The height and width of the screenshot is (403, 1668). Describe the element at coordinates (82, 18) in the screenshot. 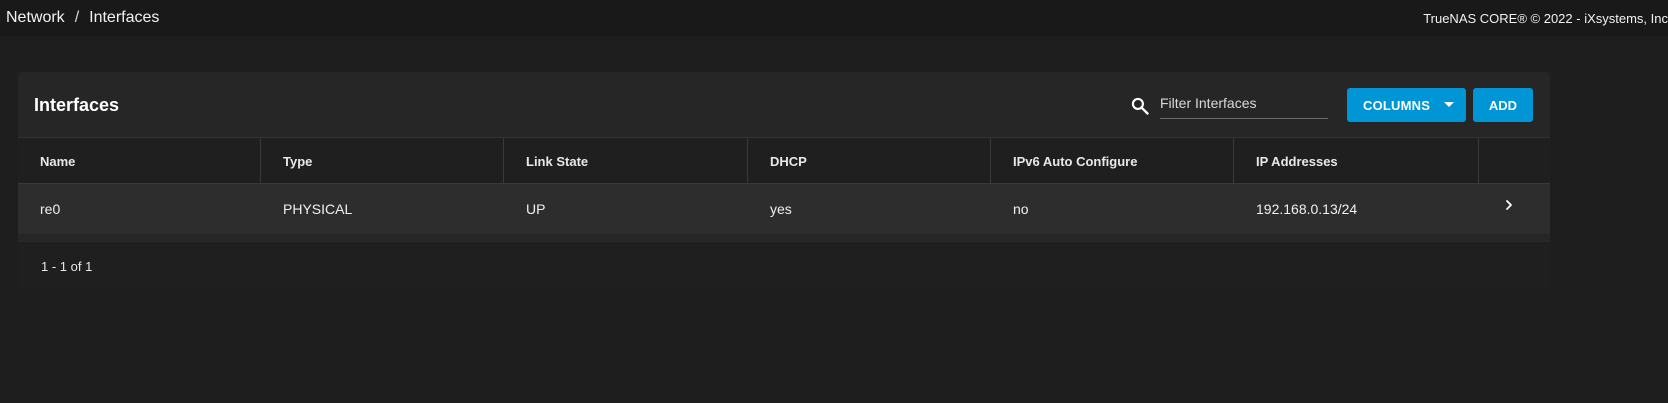

I see `breadcrumb: Network / Interfaces` at that location.